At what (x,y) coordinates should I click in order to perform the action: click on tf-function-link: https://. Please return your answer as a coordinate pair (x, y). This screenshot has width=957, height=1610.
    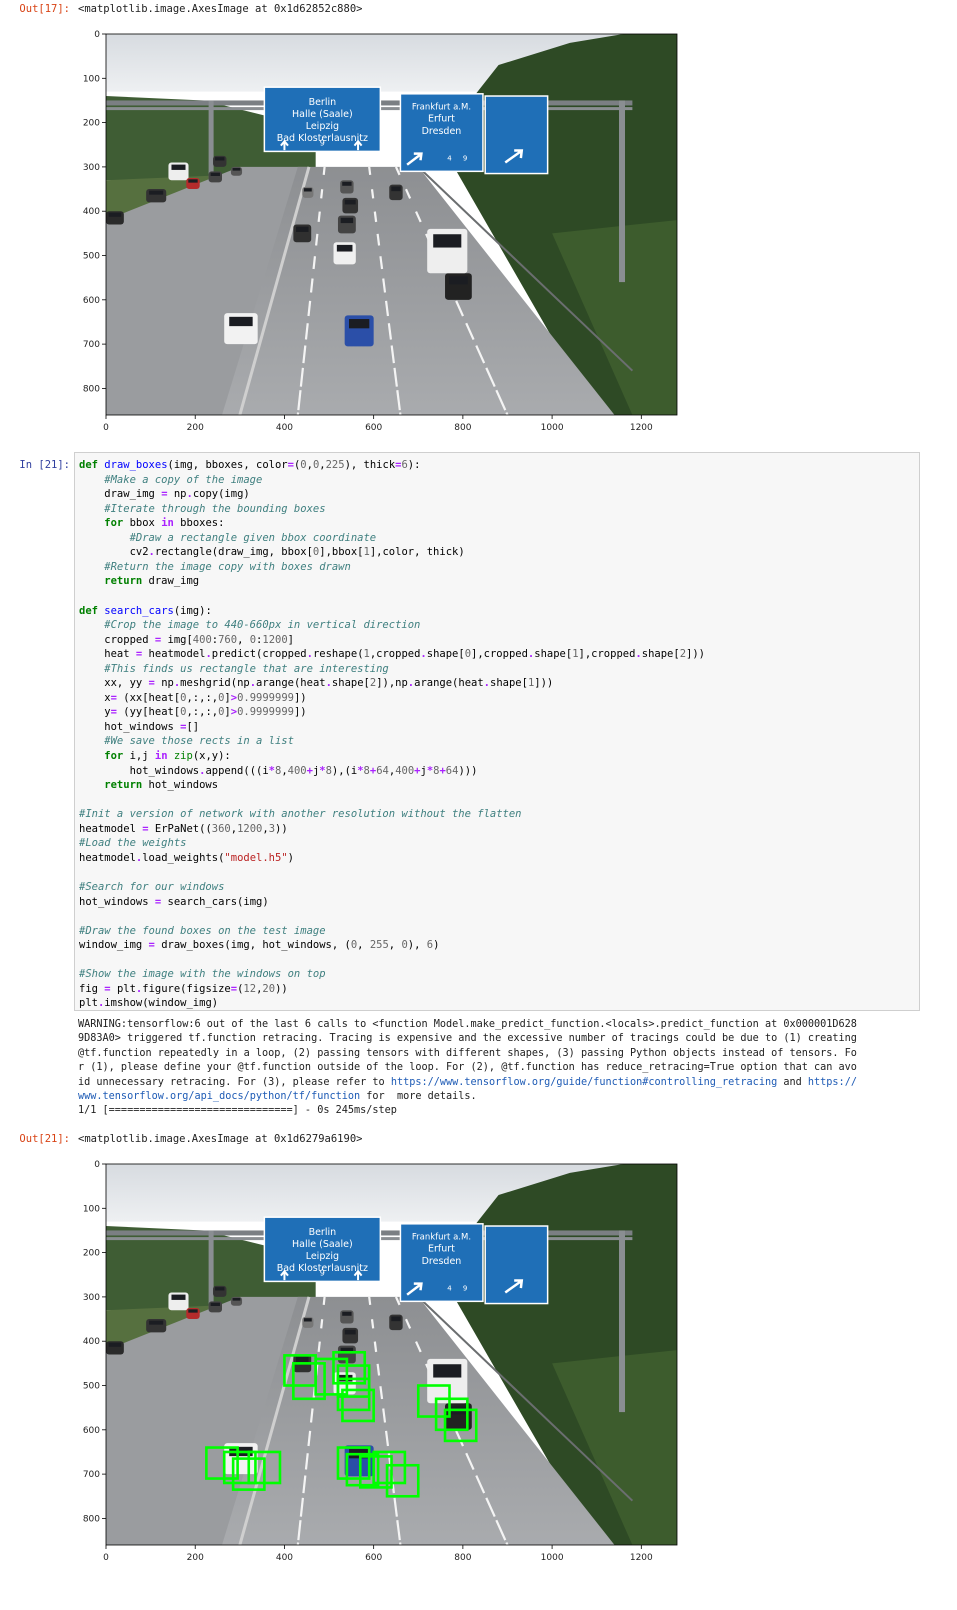
    Looking at the image, I should click on (832, 1082).